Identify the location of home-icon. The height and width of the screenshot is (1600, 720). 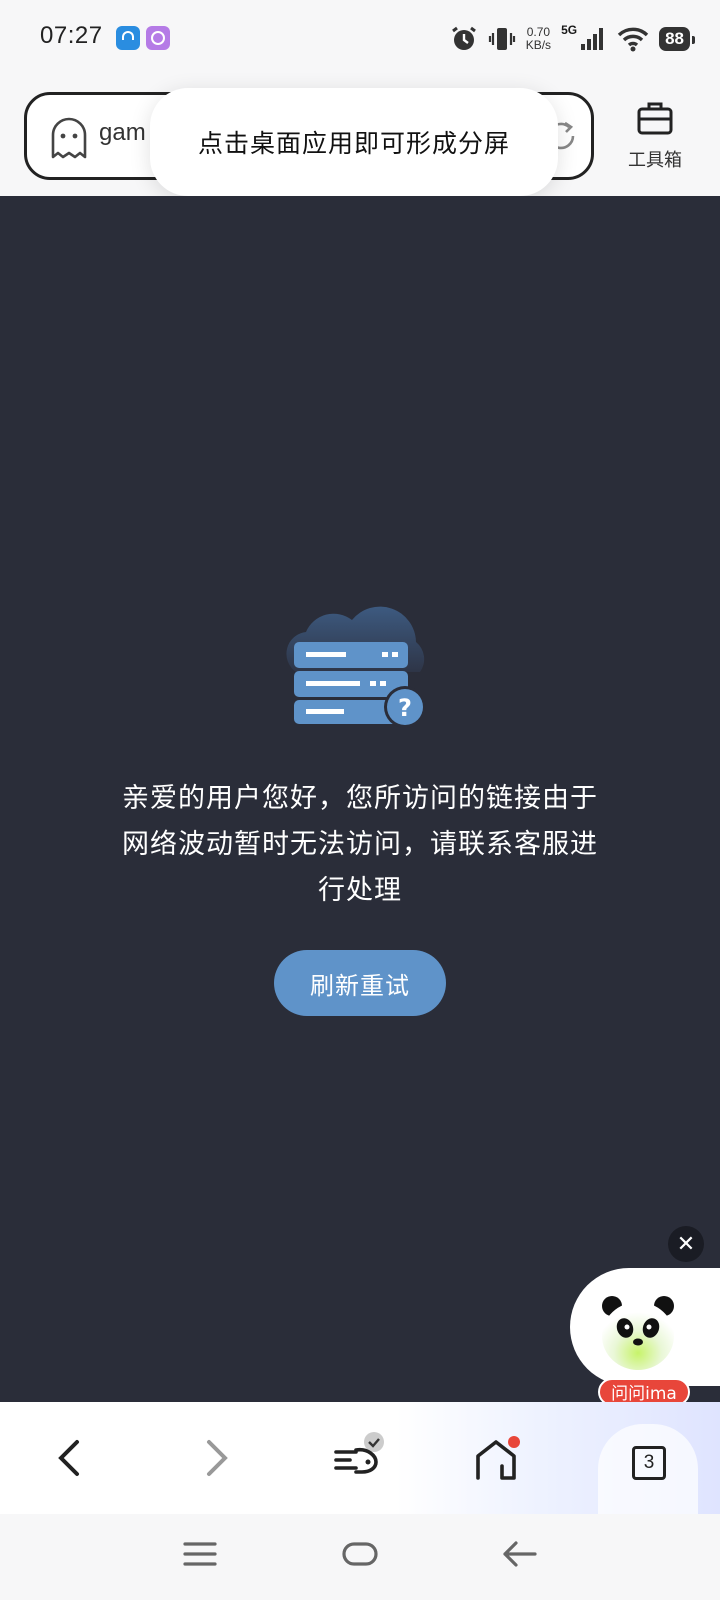
(498, 1458).